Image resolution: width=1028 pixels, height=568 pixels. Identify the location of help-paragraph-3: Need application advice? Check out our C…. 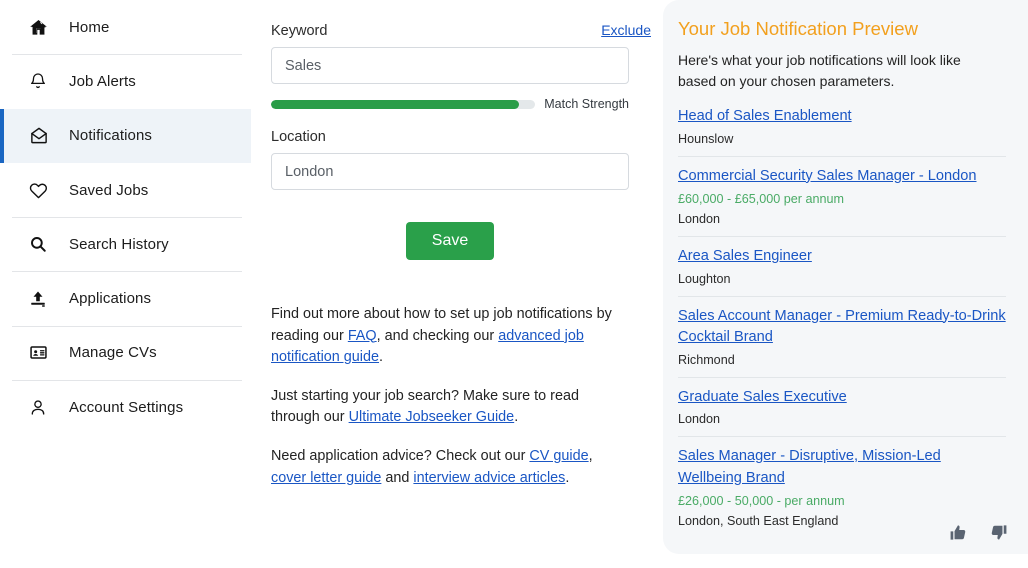
(451, 467).